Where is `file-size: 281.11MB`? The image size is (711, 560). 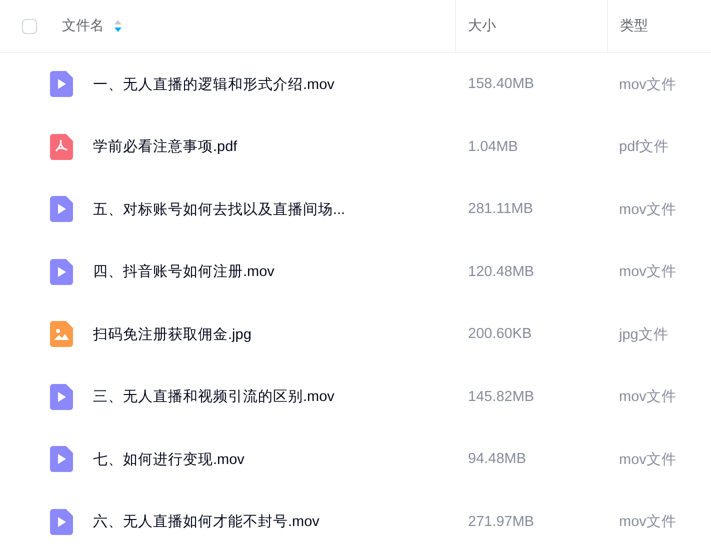
file-size: 281.11MB is located at coordinates (500, 209).